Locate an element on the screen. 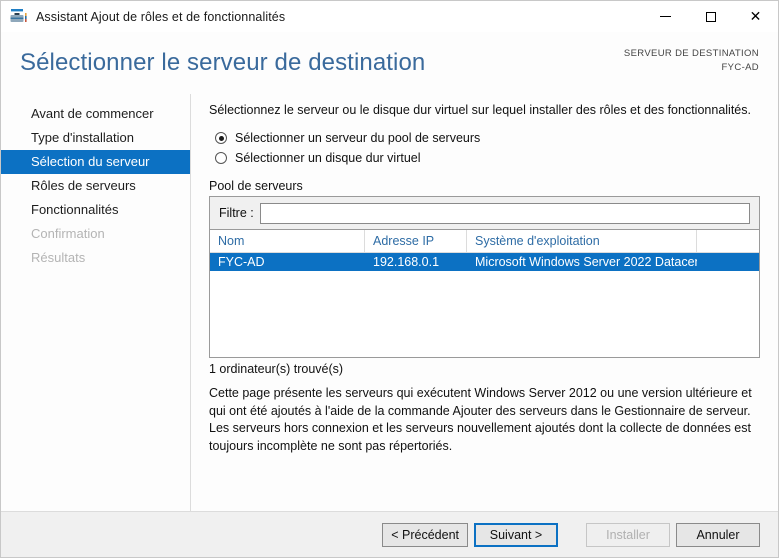 This screenshot has height=558, width=779. radio-option-virtual-disk: Sélectionner un disque dur virtuel is located at coordinates (487, 158).